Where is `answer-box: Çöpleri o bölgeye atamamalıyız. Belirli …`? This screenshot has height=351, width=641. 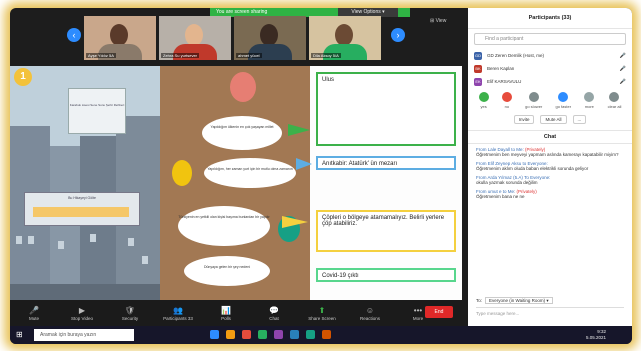 answer-box: Çöpleri o bölgeye atamamalıyız. Belirli … is located at coordinates (386, 231).